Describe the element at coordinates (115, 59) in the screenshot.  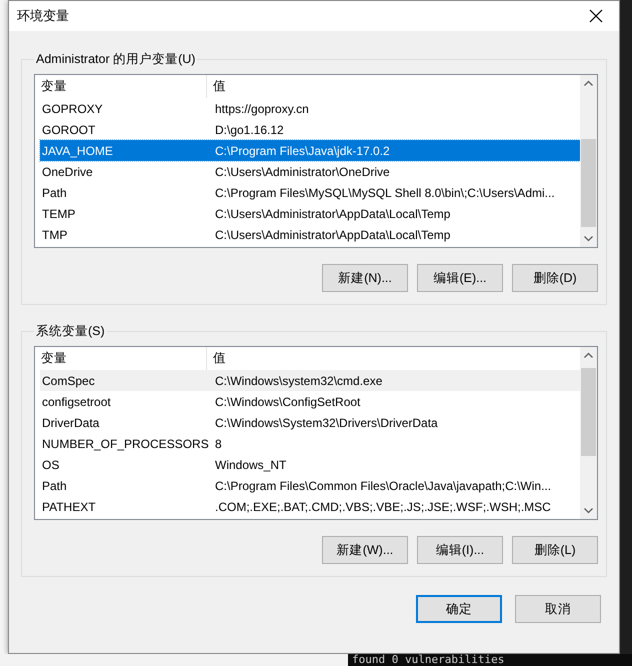
I see `group-title: Administrator 的用户变量(U)` at that location.